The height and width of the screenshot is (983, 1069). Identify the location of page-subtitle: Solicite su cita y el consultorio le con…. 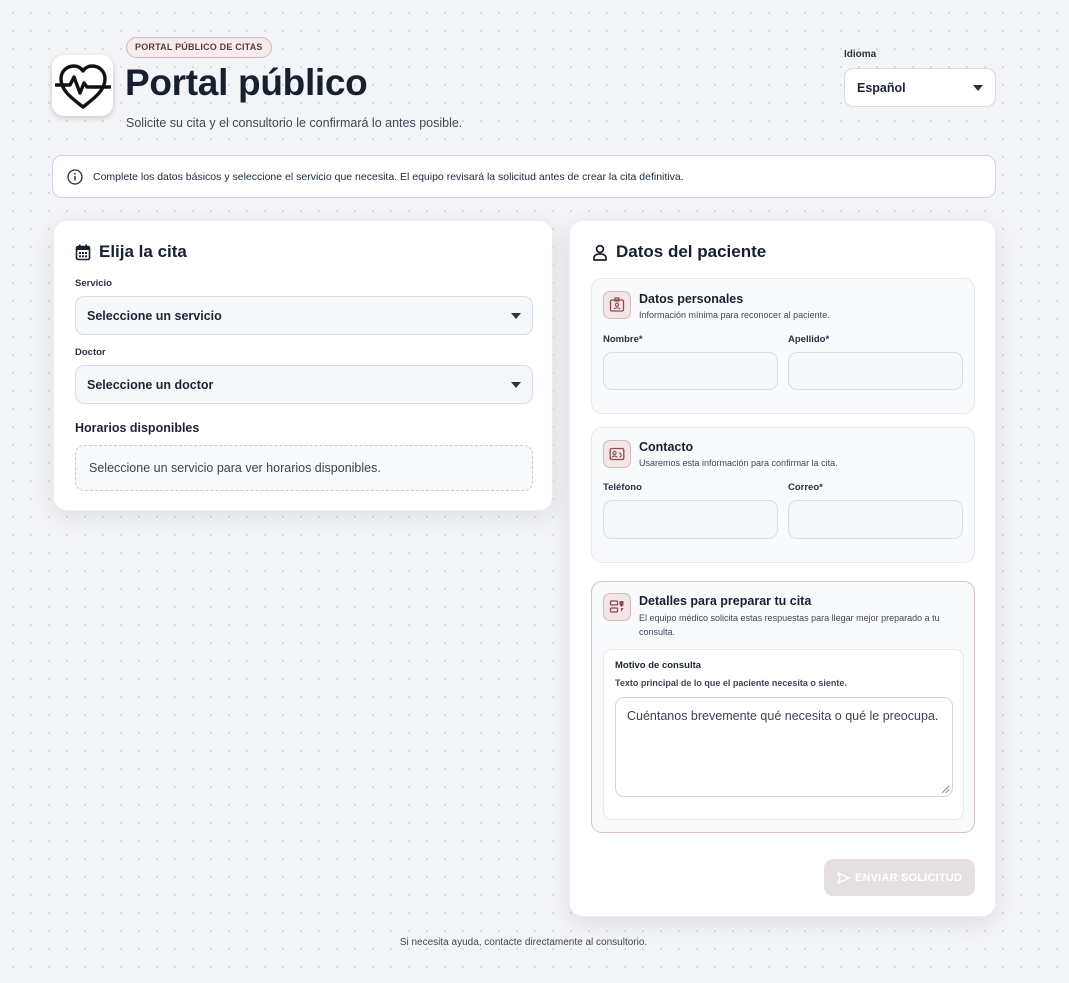
(294, 123).